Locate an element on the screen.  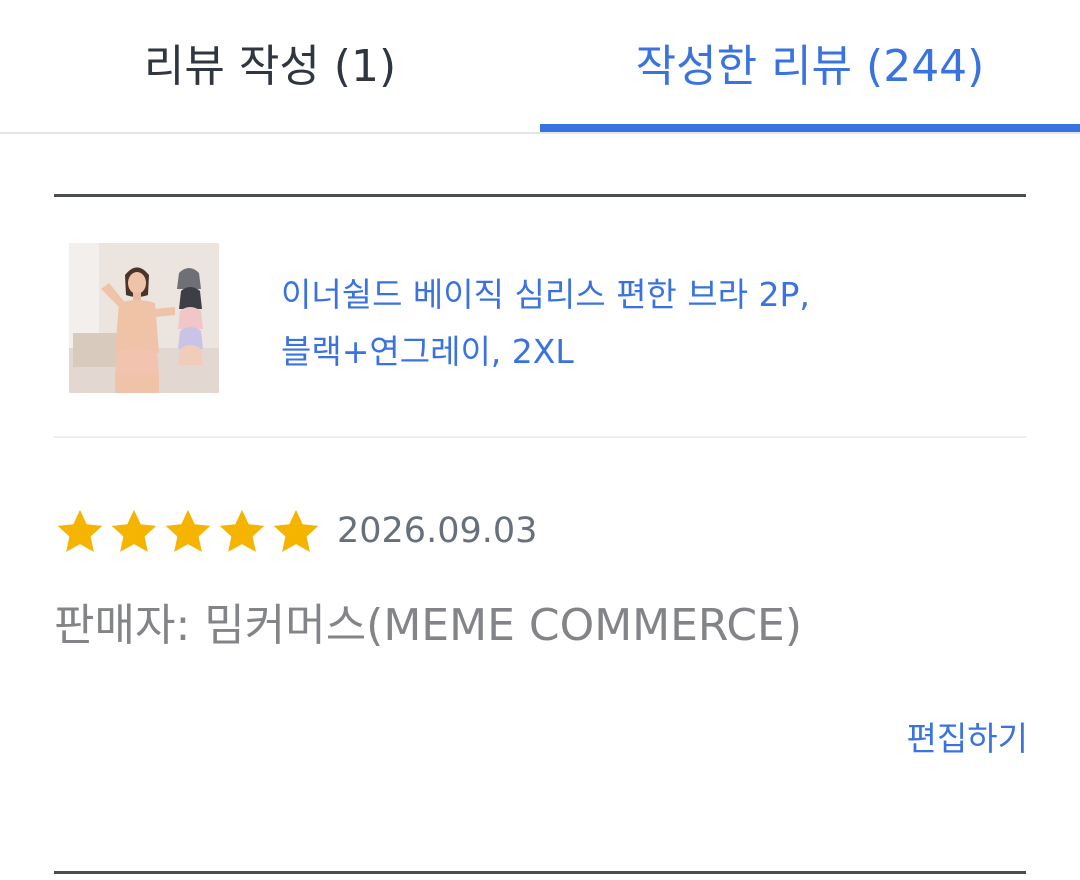
tab-written-reviews: 작성한 리뷰 (244) is located at coordinates (810, 66).